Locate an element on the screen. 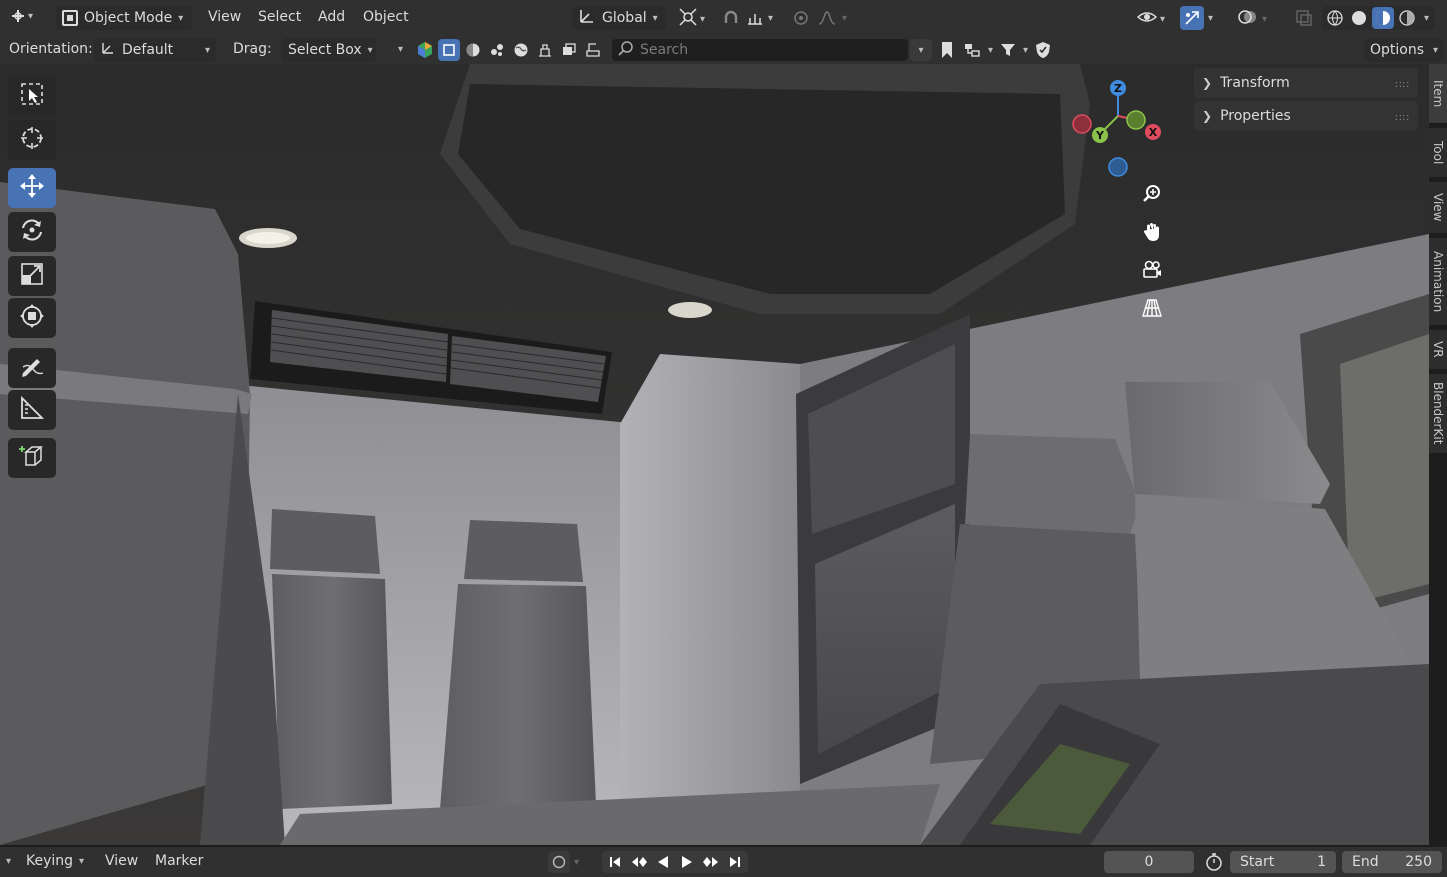  gizmo-x-label: X is located at coordinates (1153, 132).